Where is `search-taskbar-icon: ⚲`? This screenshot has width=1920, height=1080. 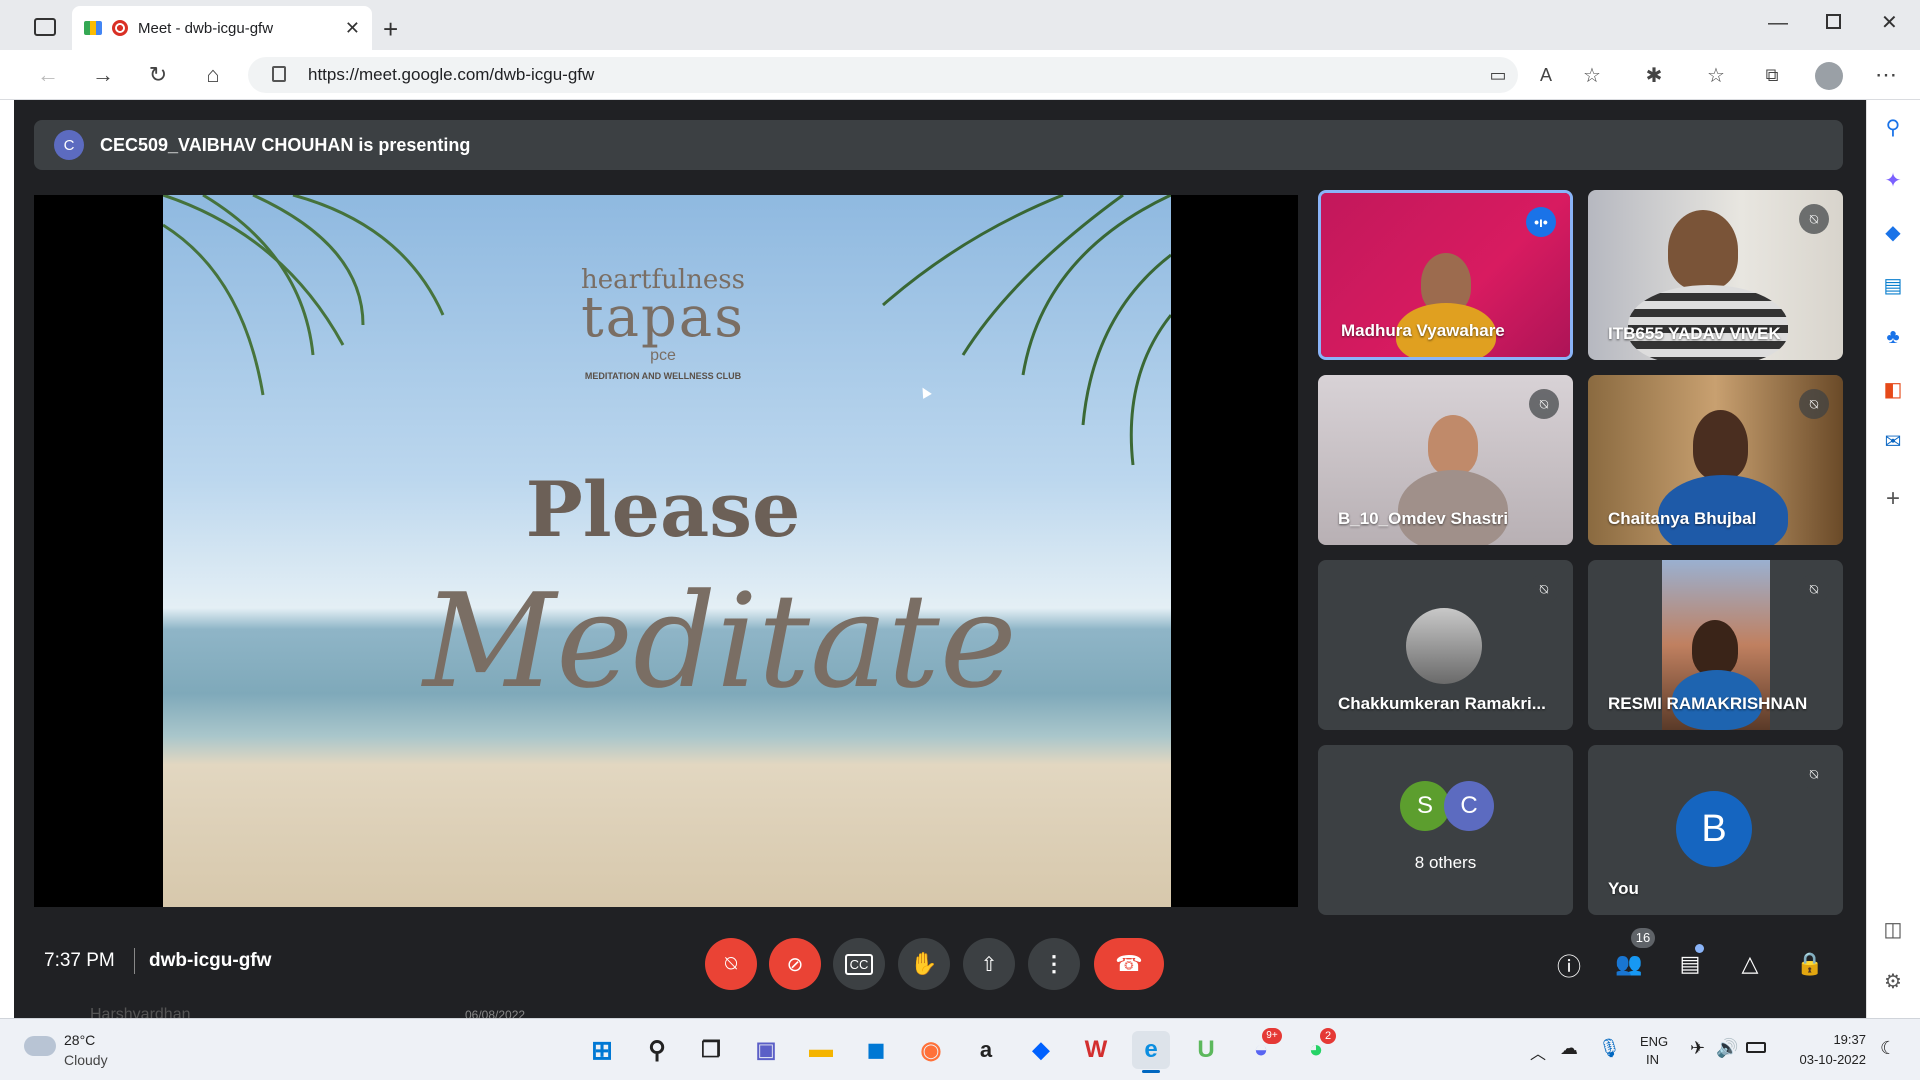
search-taskbar-icon: ⚲ is located at coordinates (657, 1050).